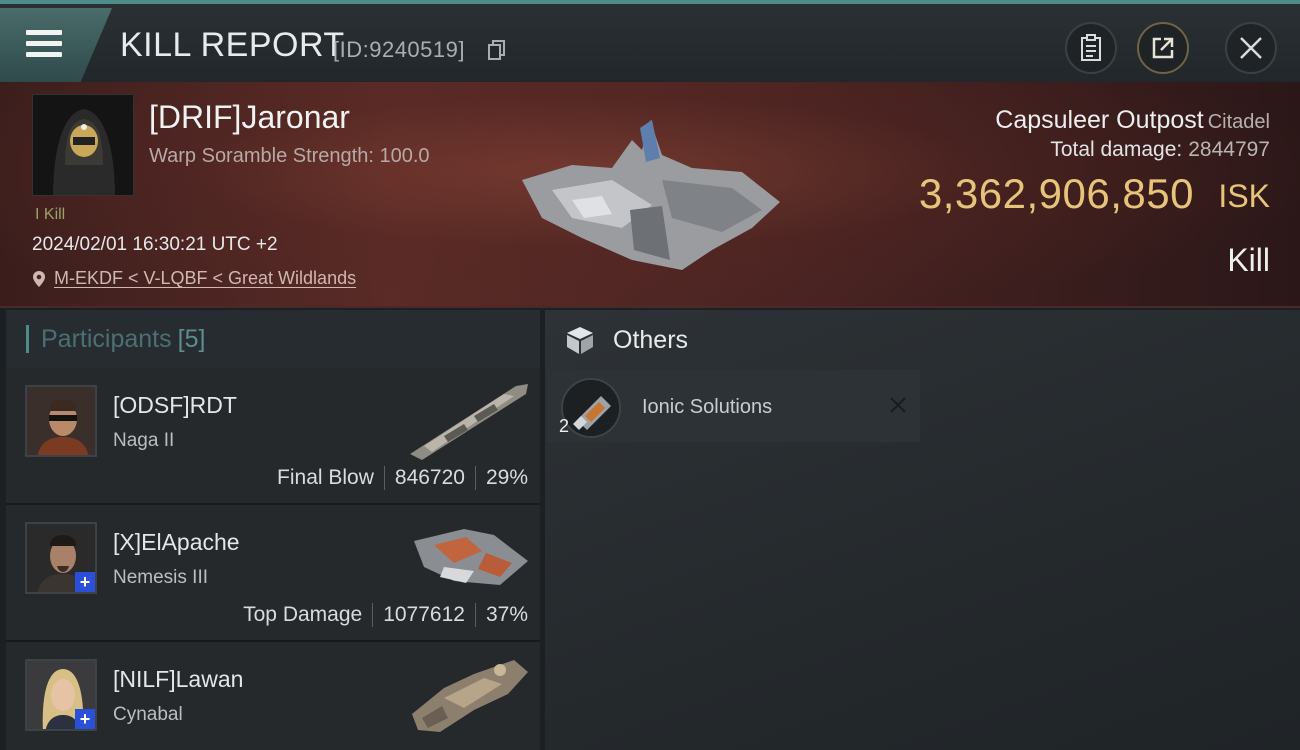 The width and height of the screenshot is (1300, 750). Describe the element at coordinates (497, 50) in the screenshot. I see `copy-icon` at that location.